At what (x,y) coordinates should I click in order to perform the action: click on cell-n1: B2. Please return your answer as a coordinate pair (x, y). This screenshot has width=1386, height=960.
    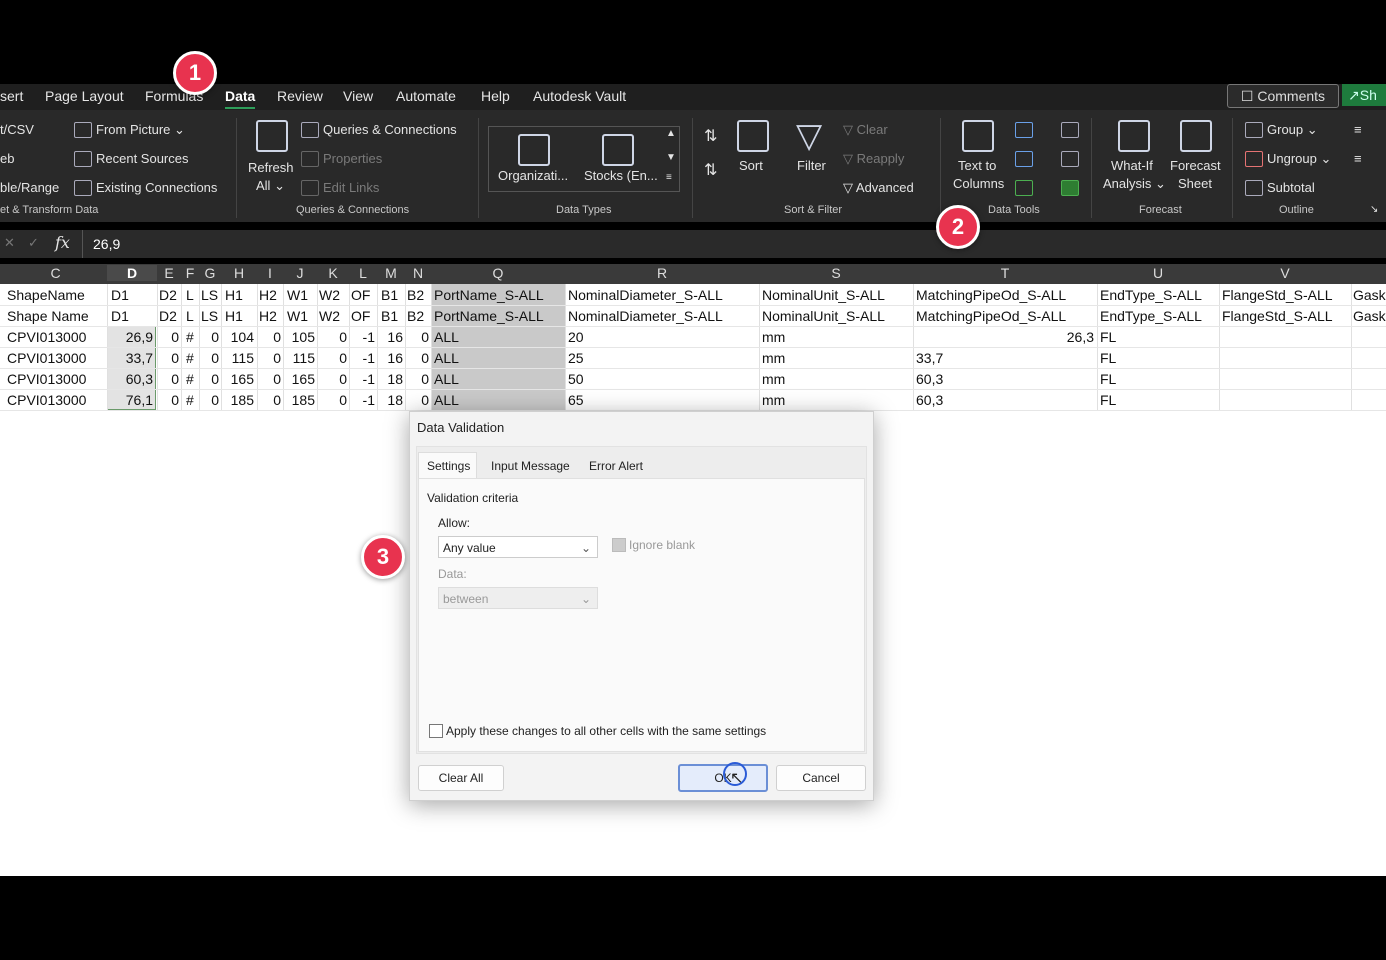
    Looking at the image, I should click on (415, 295).